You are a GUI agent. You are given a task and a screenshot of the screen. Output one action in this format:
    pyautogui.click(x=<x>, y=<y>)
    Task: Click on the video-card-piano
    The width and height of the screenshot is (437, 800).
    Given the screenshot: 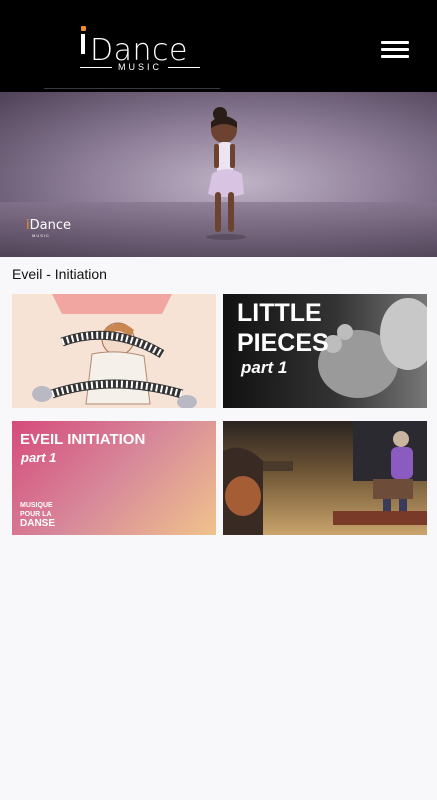 What is the action you would take?
    pyautogui.click(x=114, y=351)
    